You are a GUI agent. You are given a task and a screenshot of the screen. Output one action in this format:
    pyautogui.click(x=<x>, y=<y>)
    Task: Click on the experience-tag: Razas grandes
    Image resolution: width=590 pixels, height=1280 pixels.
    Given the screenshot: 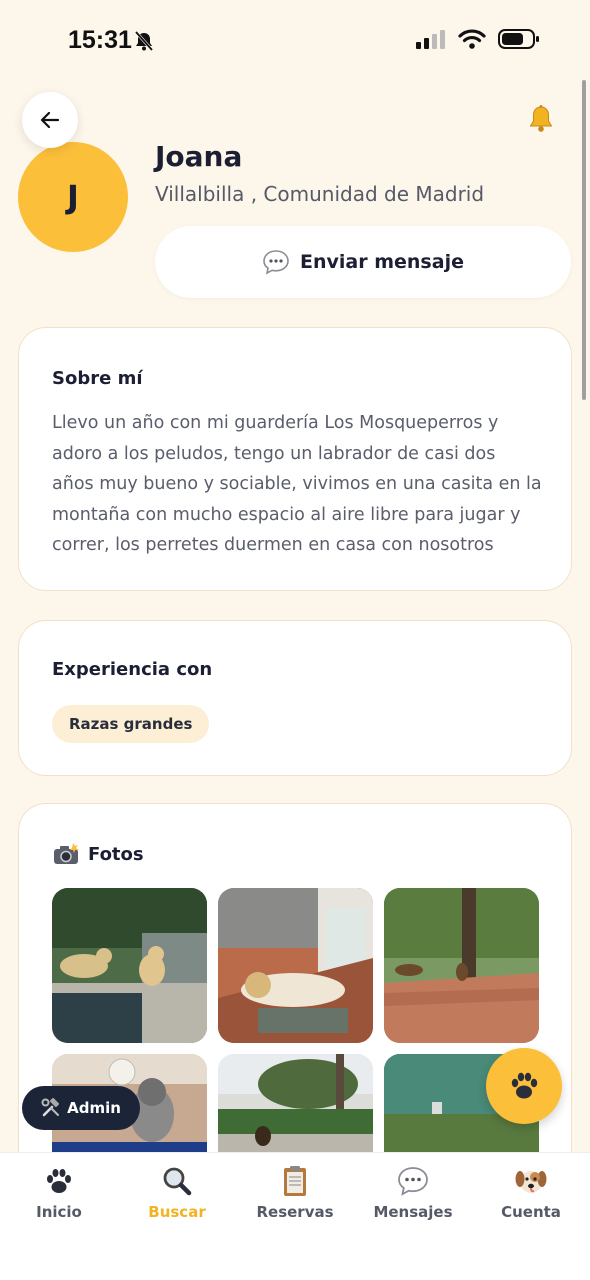 What is the action you would take?
    pyautogui.click(x=131, y=724)
    